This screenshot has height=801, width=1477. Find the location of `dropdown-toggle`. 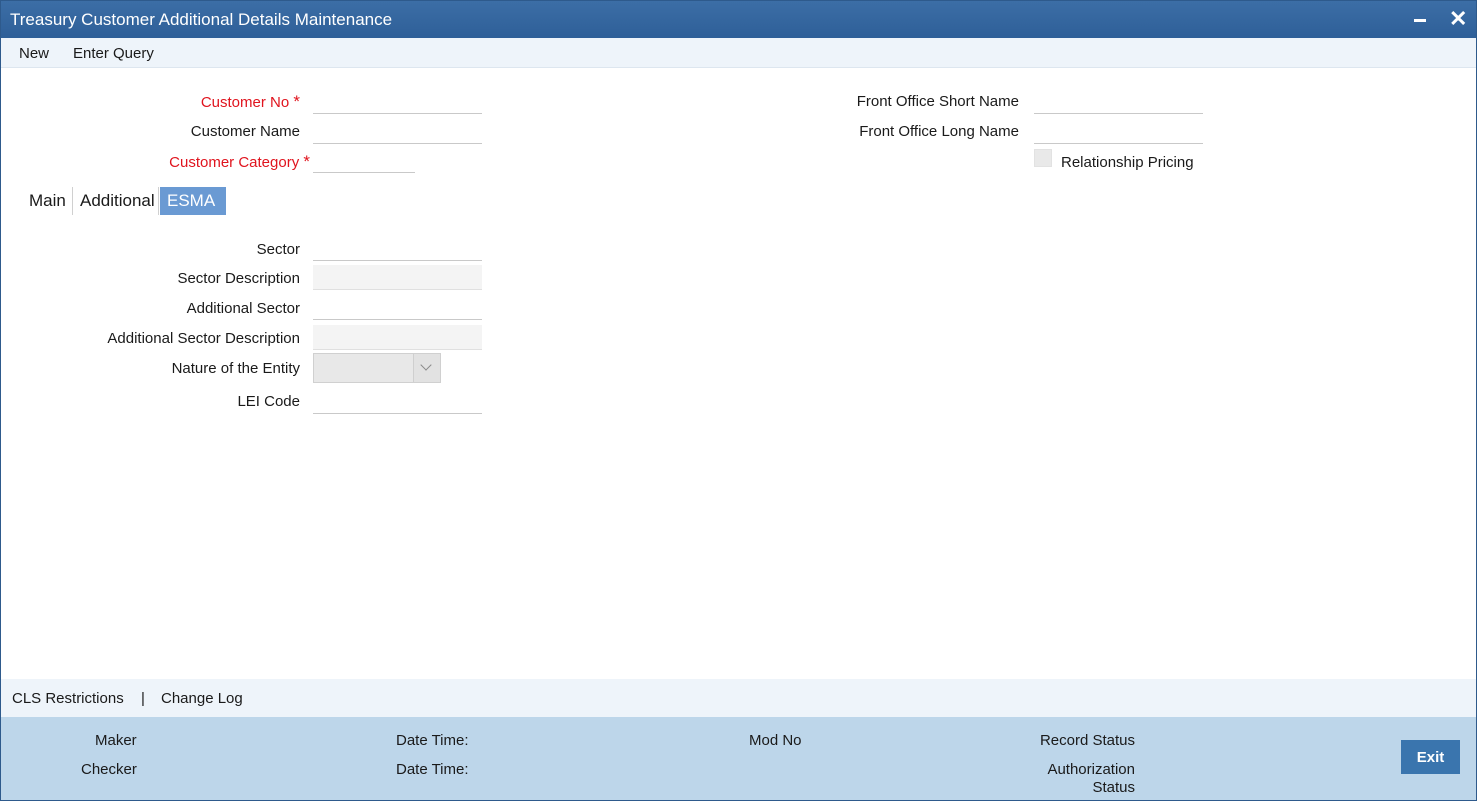

dropdown-toggle is located at coordinates (426, 368).